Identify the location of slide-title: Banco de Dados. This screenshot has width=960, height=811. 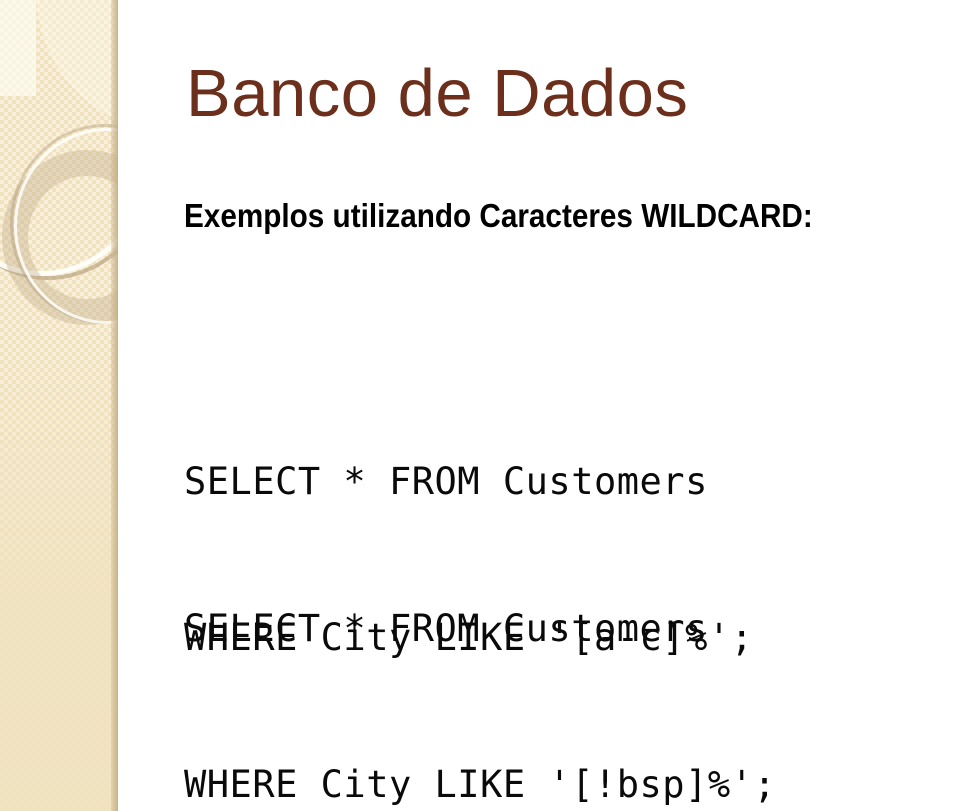
(437, 93).